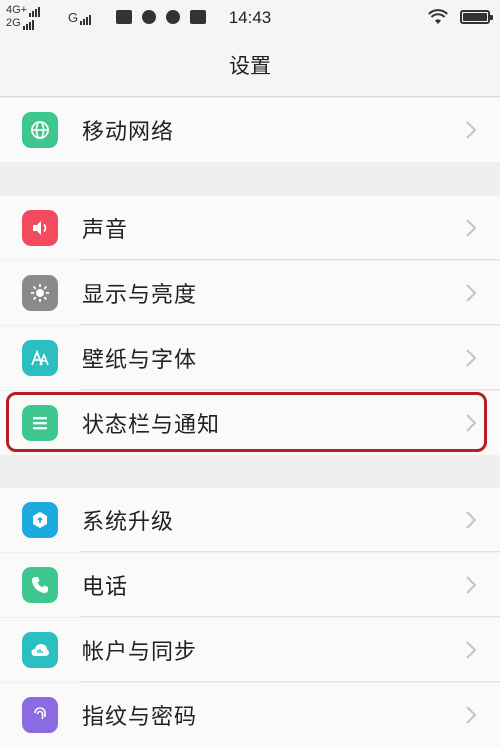 Image resolution: width=500 pixels, height=747 pixels. Describe the element at coordinates (250, 293) in the screenshot. I see `settings-item-display: 显示与亮度` at that location.